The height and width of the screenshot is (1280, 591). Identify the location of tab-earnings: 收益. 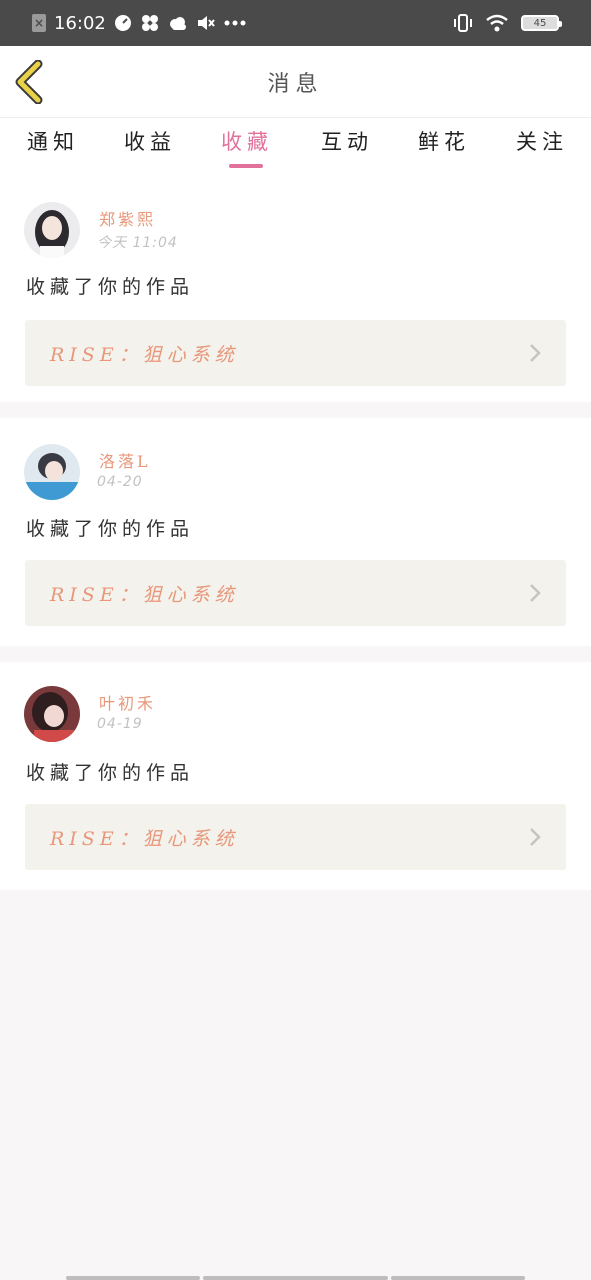
(150, 141).